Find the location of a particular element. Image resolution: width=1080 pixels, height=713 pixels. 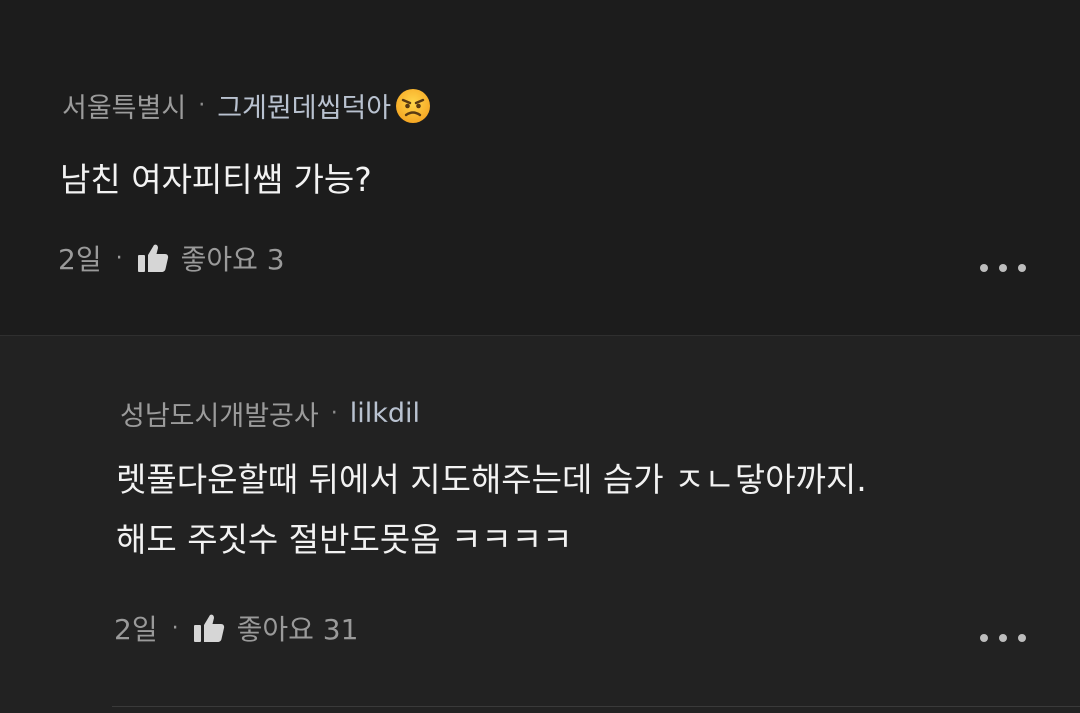

like-button: 좋아요 31 is located at coordinates (276, 628).